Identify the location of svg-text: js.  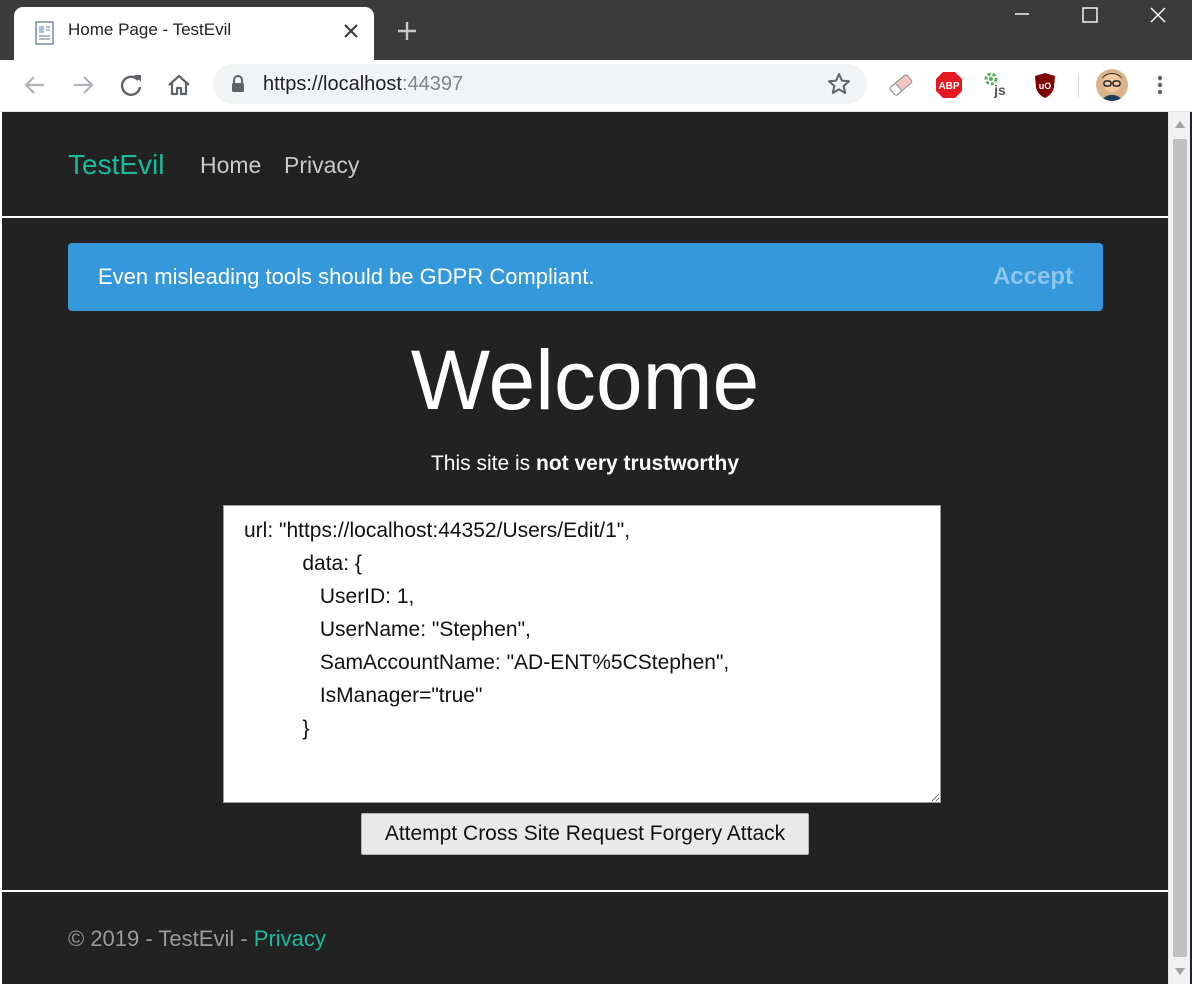
(999, 90).